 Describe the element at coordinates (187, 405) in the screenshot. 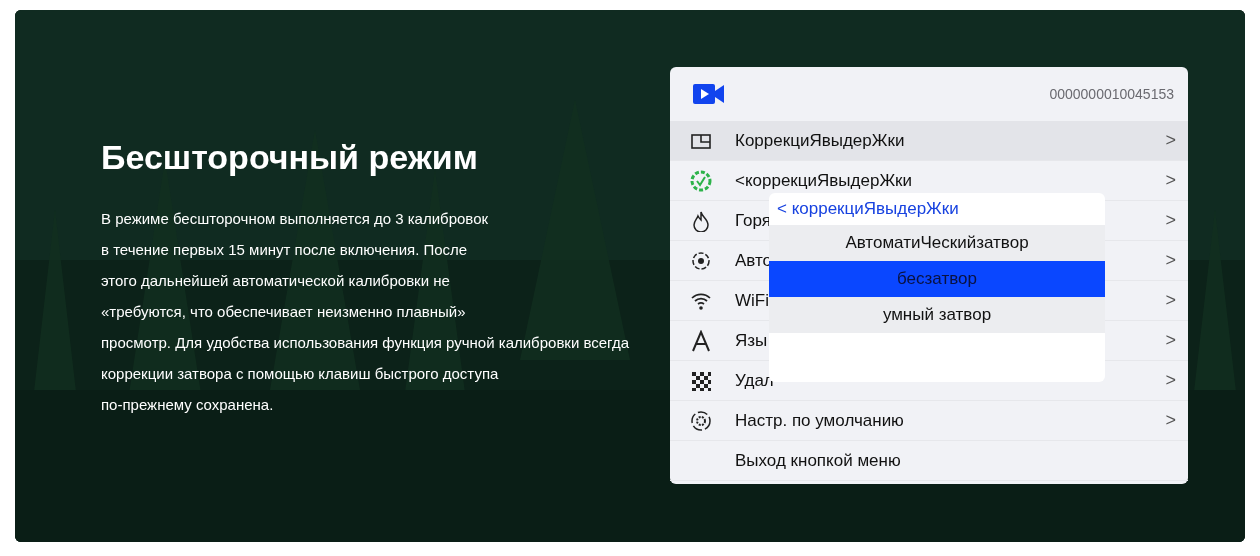

I see `body-text: по-прежнему сохранена.` at that location.